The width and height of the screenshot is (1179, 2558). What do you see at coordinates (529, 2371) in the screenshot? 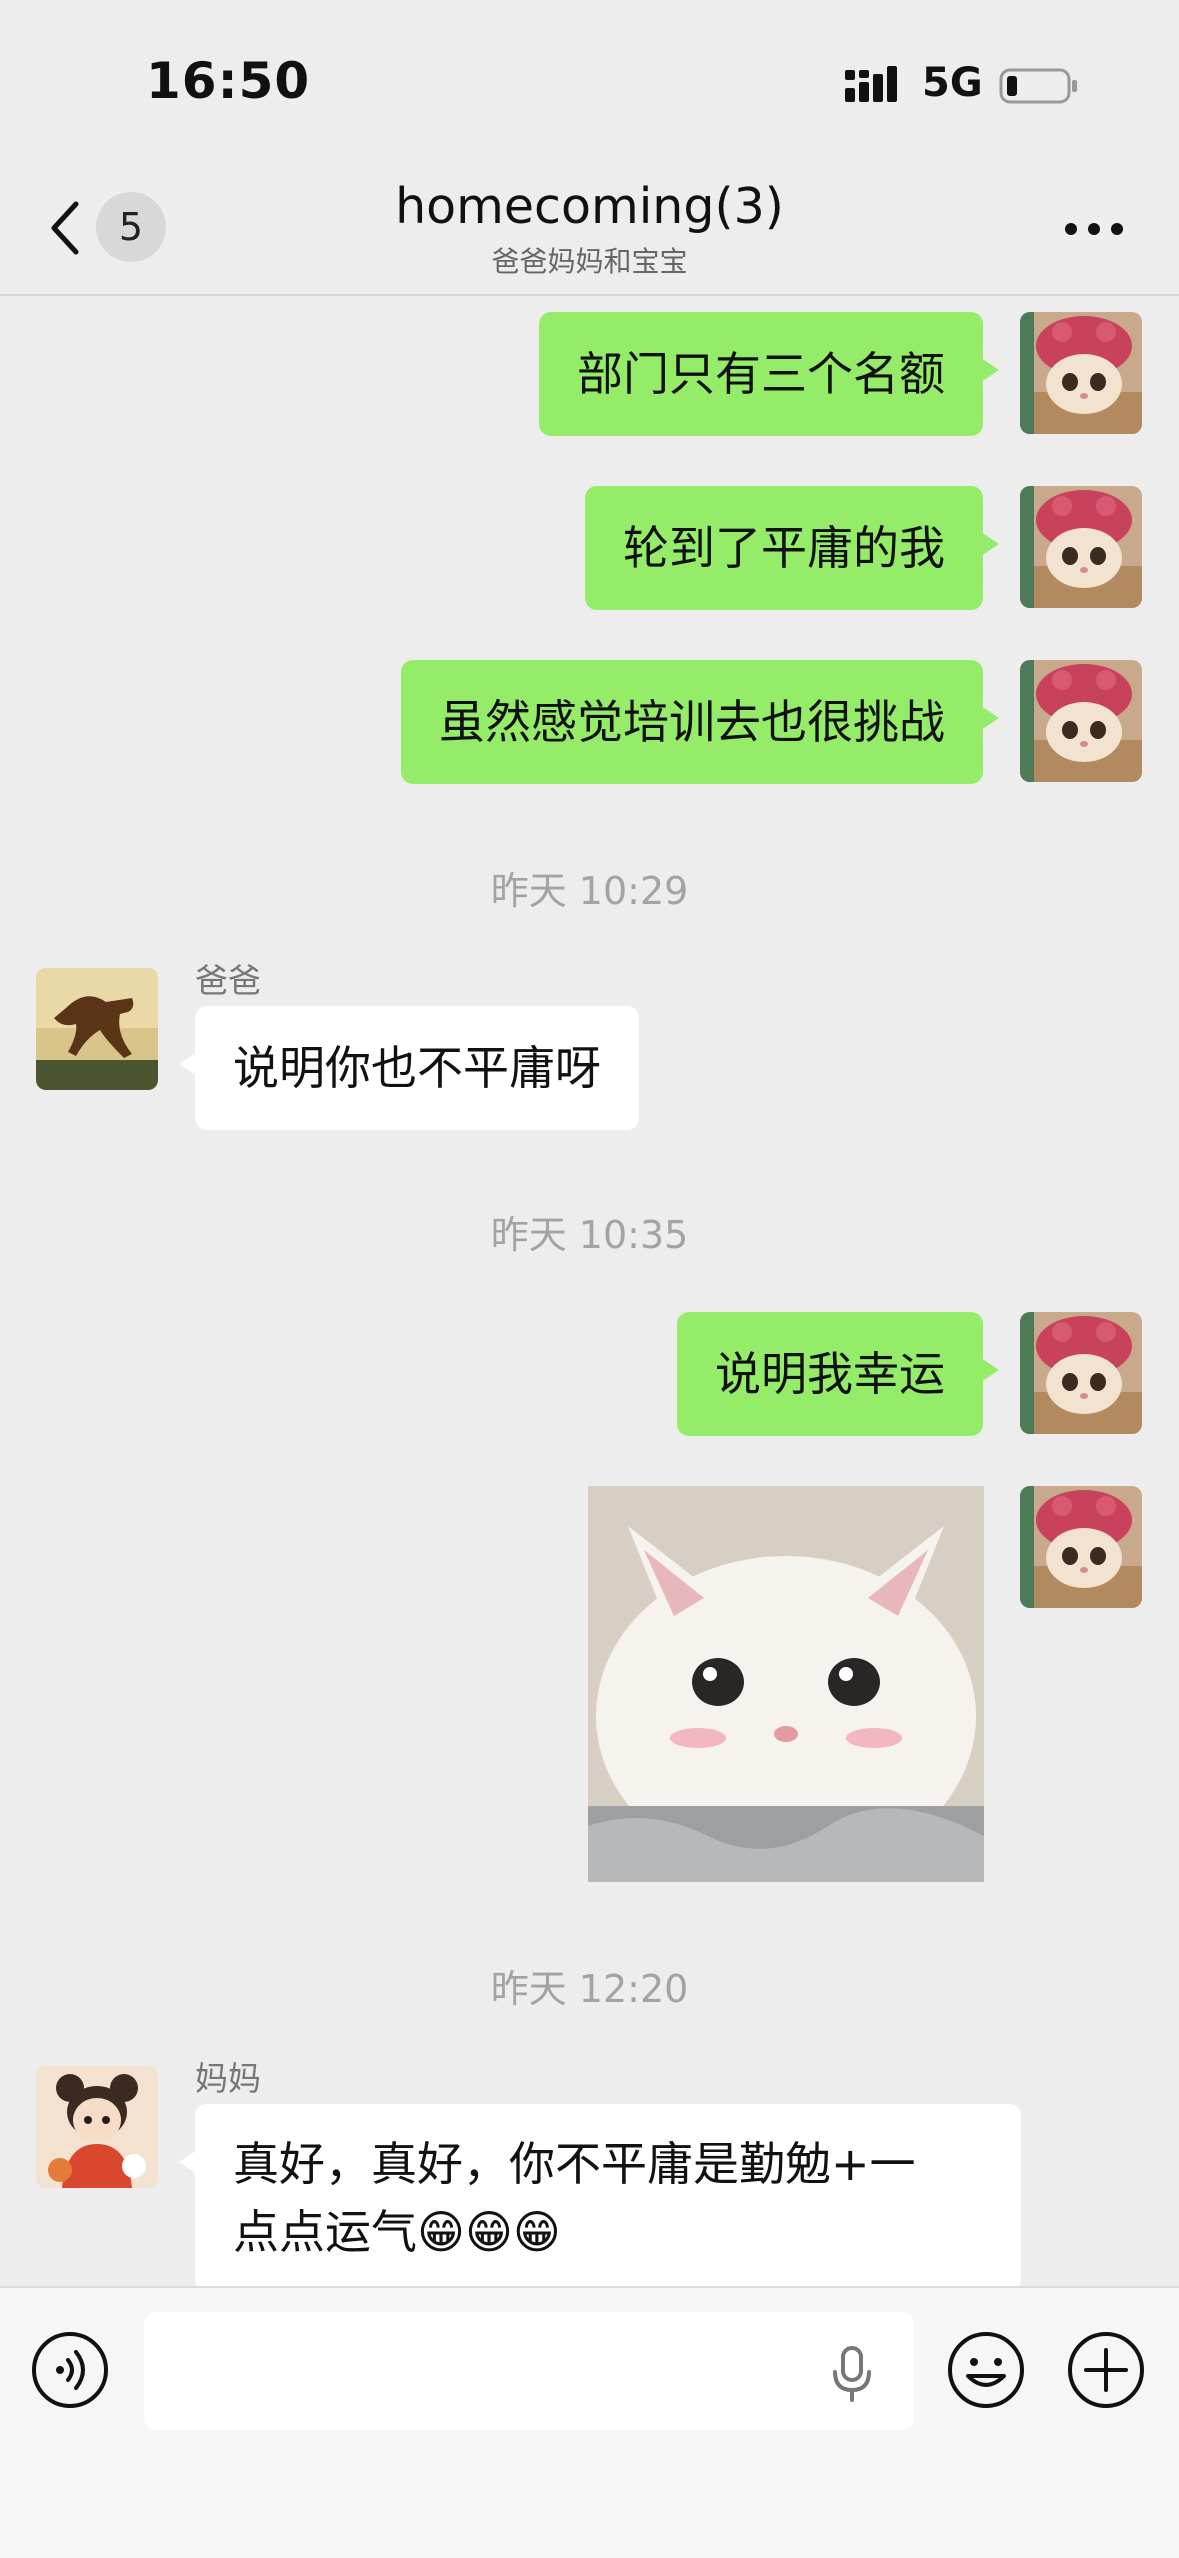
I see `message-input` at bounding box center [529, 2371].